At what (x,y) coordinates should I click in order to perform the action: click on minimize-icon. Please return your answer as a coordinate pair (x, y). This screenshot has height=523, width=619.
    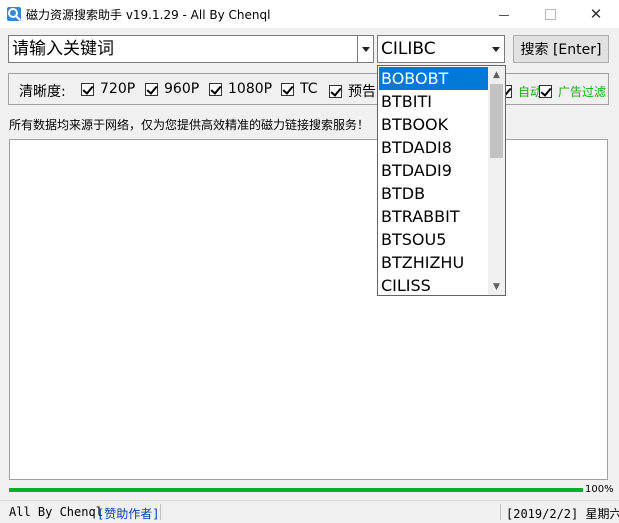
    Looking at the image, I should click on (504, 15).